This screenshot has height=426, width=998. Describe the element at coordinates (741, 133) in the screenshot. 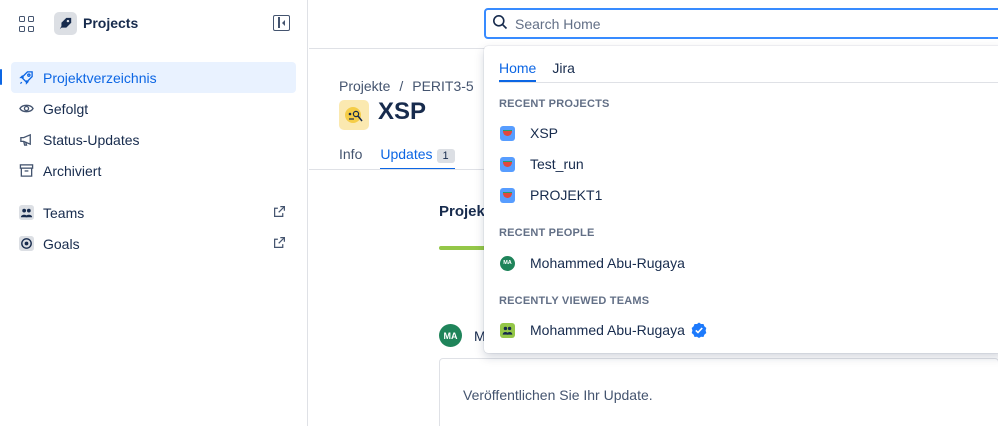

I see `list-item: XSP` at that location.